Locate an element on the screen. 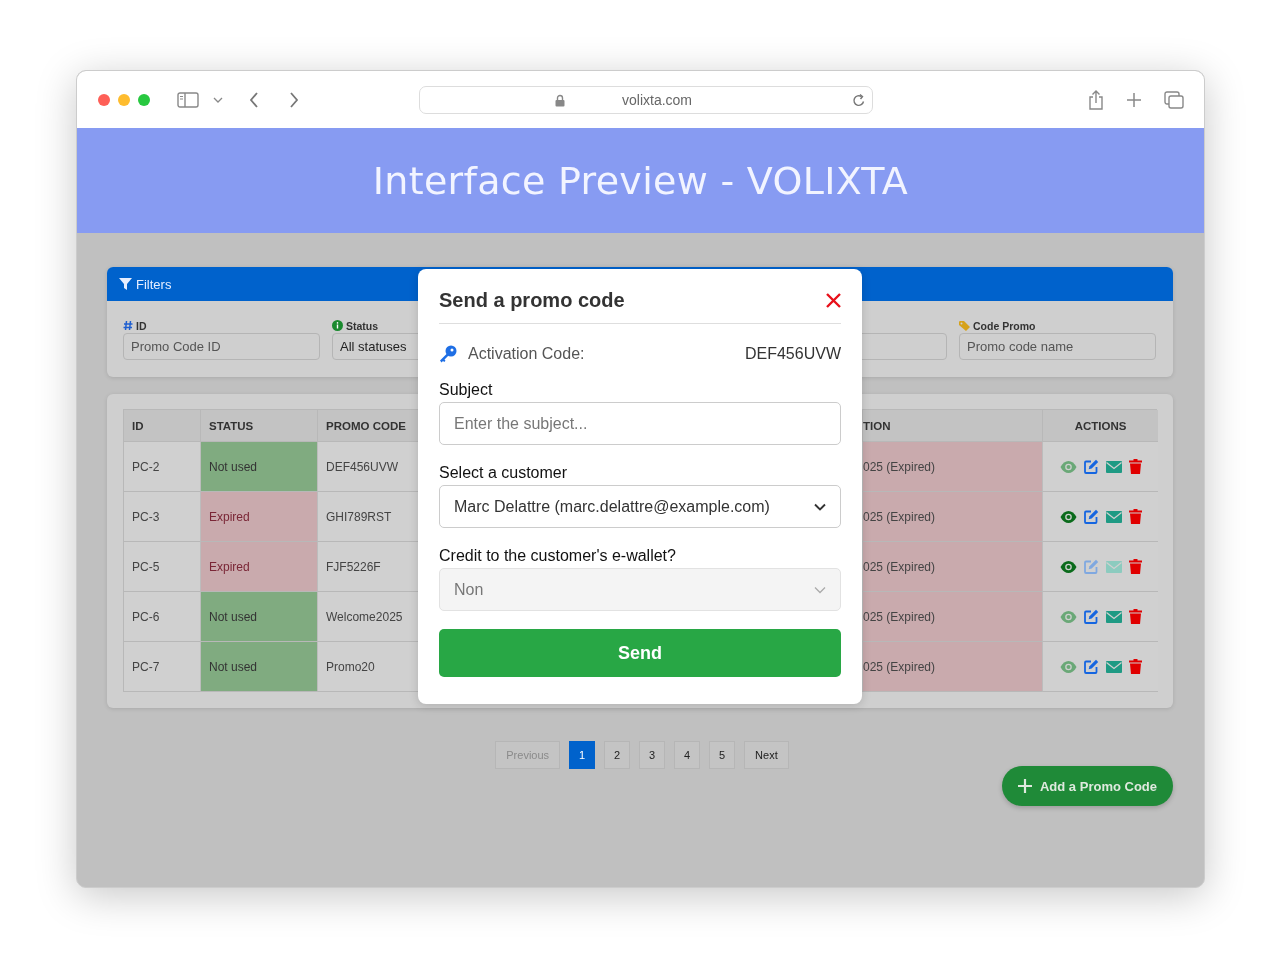 The image size is (1280, 959). field-label: Select a customer is located at coordinates (503, 473).